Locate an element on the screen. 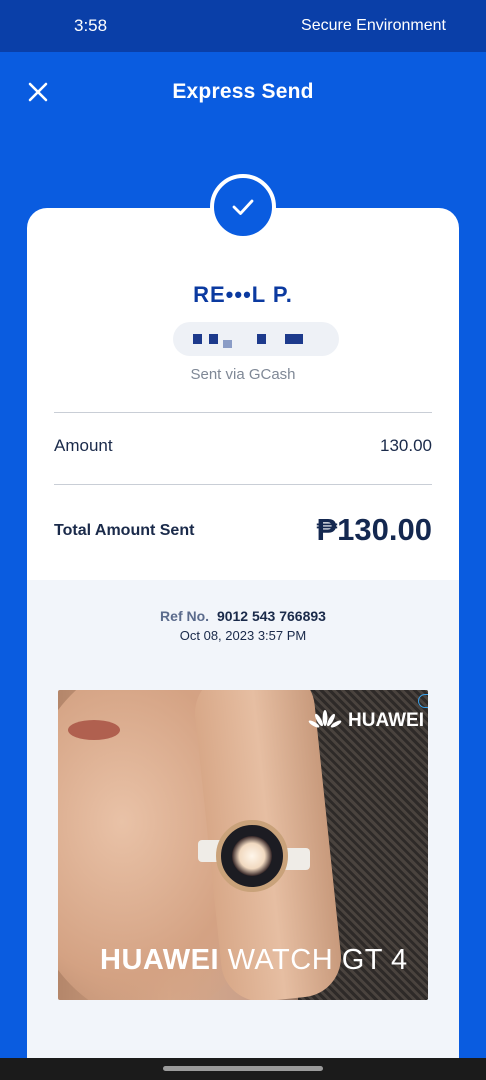 This screenshot has height=1080, width=486. ad-headline: HUAWEI WATCH GT 4 is located at coordinates (254, 960).